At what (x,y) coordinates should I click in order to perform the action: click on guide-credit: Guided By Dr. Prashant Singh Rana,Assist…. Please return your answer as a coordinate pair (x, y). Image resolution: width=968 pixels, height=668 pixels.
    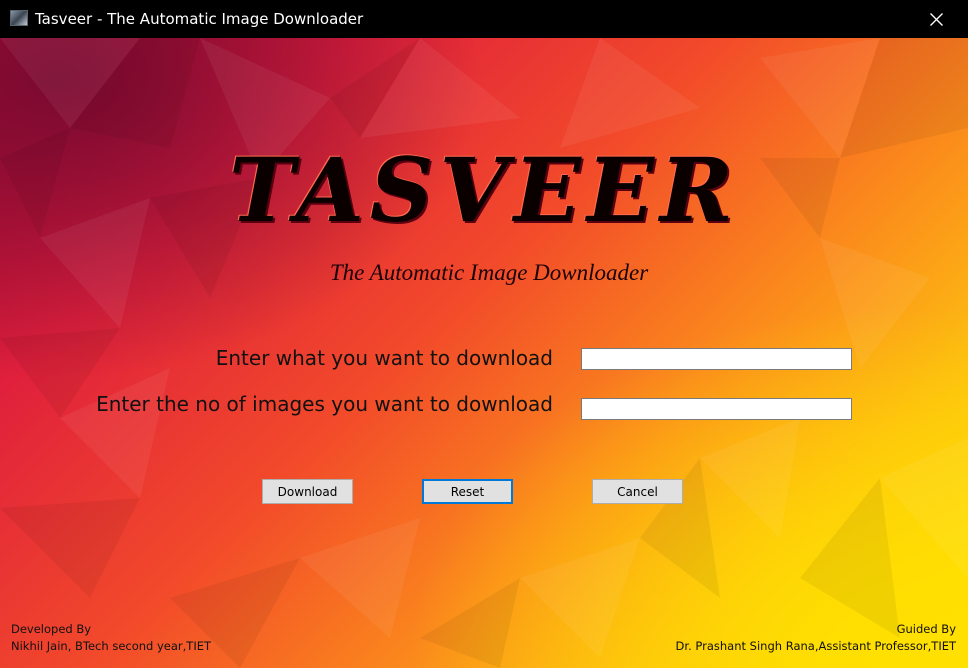
    Looking at the image, I should click on (816, 638).